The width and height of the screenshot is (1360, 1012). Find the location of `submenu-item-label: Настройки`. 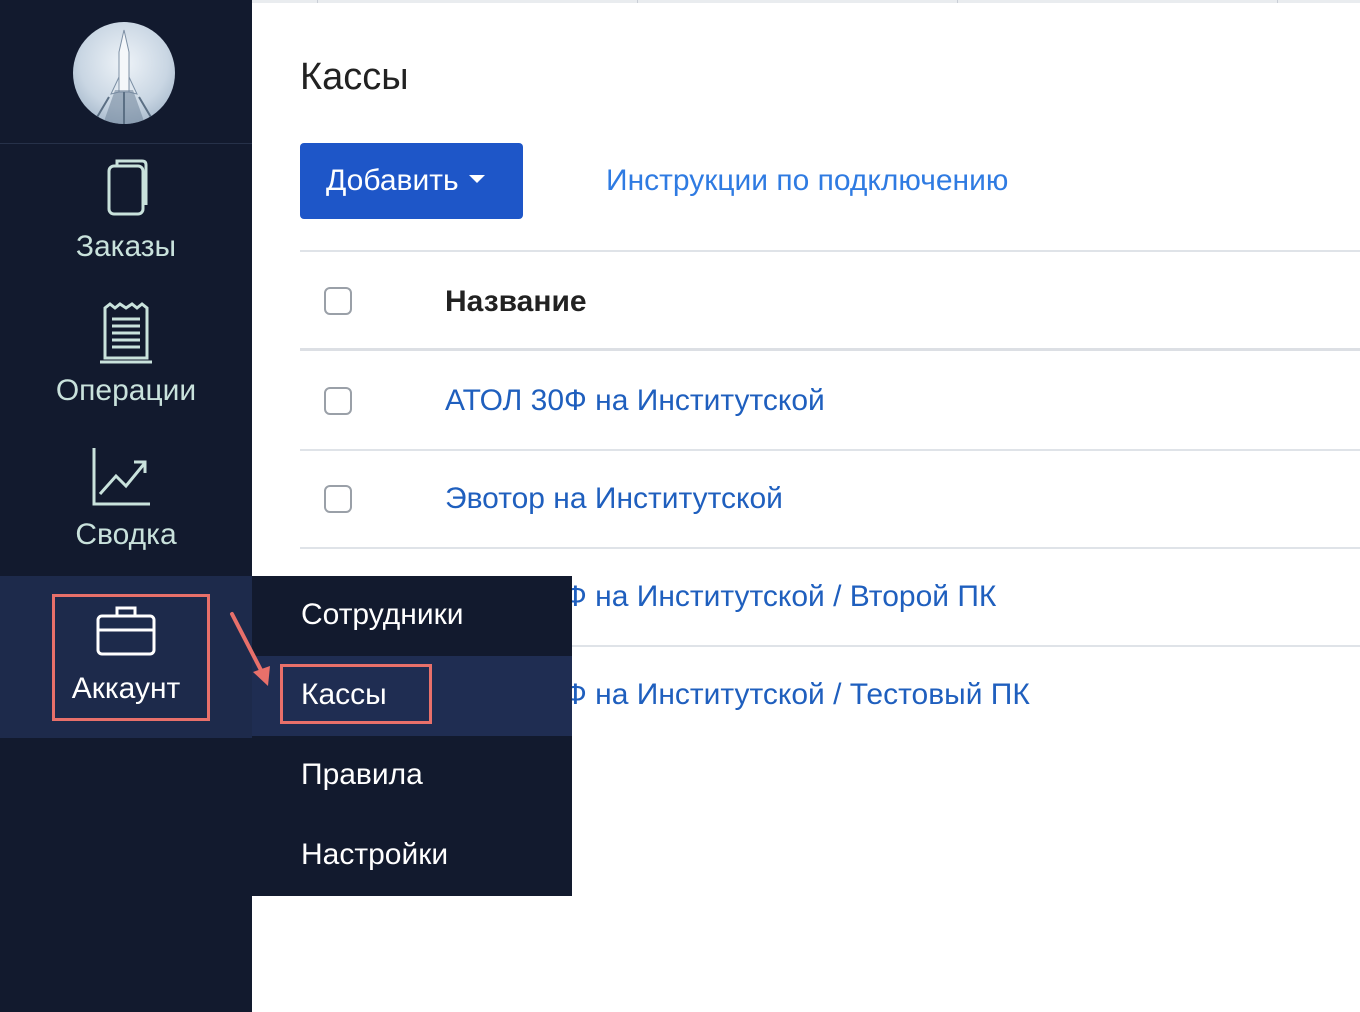

submenu-item-label: Настройки is located at coordinates (375, 854).